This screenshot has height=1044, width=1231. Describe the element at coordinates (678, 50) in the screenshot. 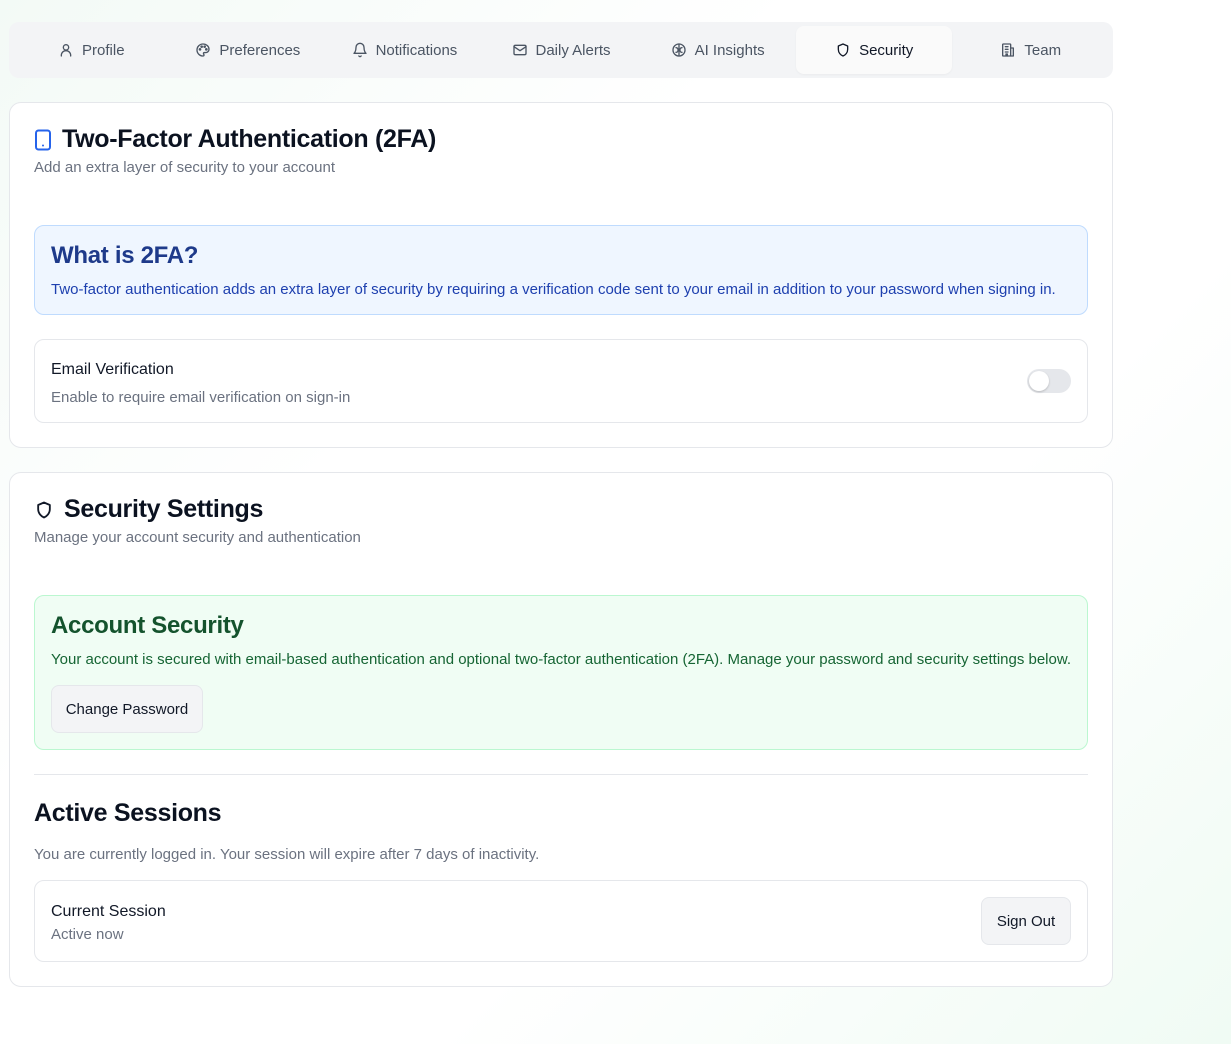

I see `brain-icon` at that location.